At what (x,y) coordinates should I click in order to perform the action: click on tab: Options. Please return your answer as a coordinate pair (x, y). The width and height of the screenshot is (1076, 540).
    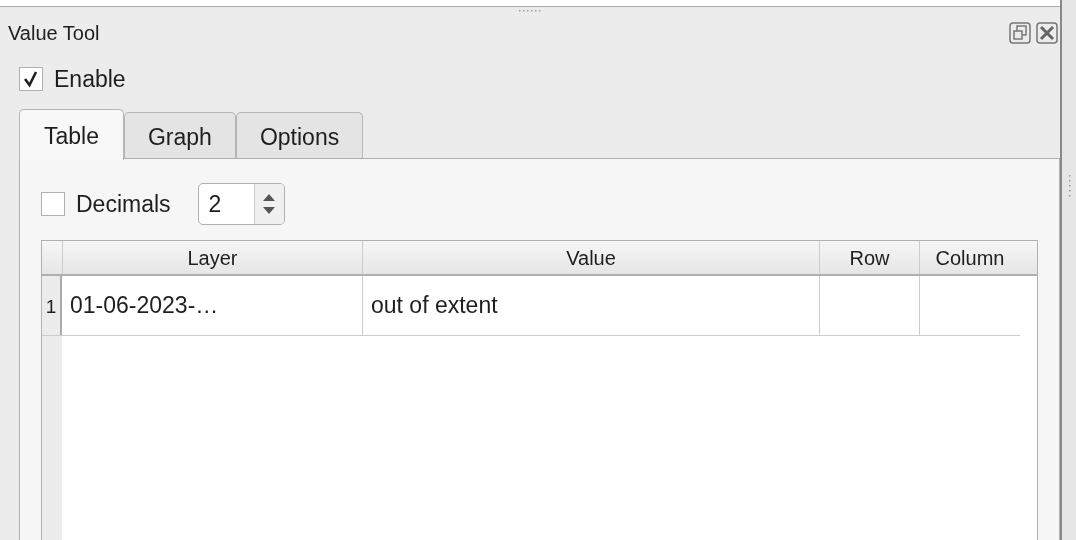
    Looking at the image, I should click on (299, 135).